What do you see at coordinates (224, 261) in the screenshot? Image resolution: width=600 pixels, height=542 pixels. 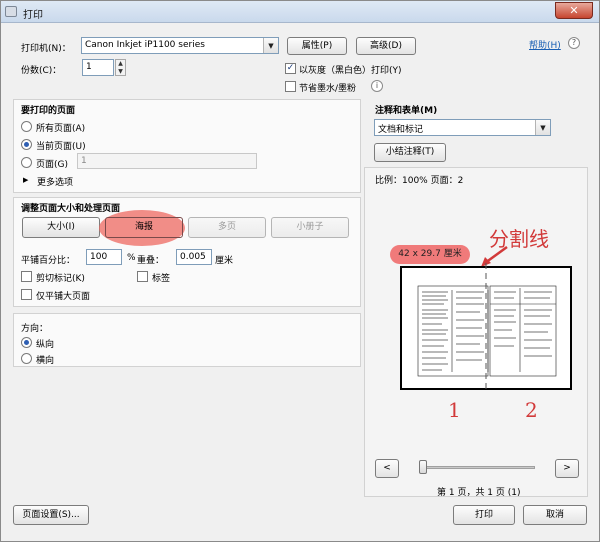 I see `overlap-unit: 厘米` at bounding box center [224, 261].